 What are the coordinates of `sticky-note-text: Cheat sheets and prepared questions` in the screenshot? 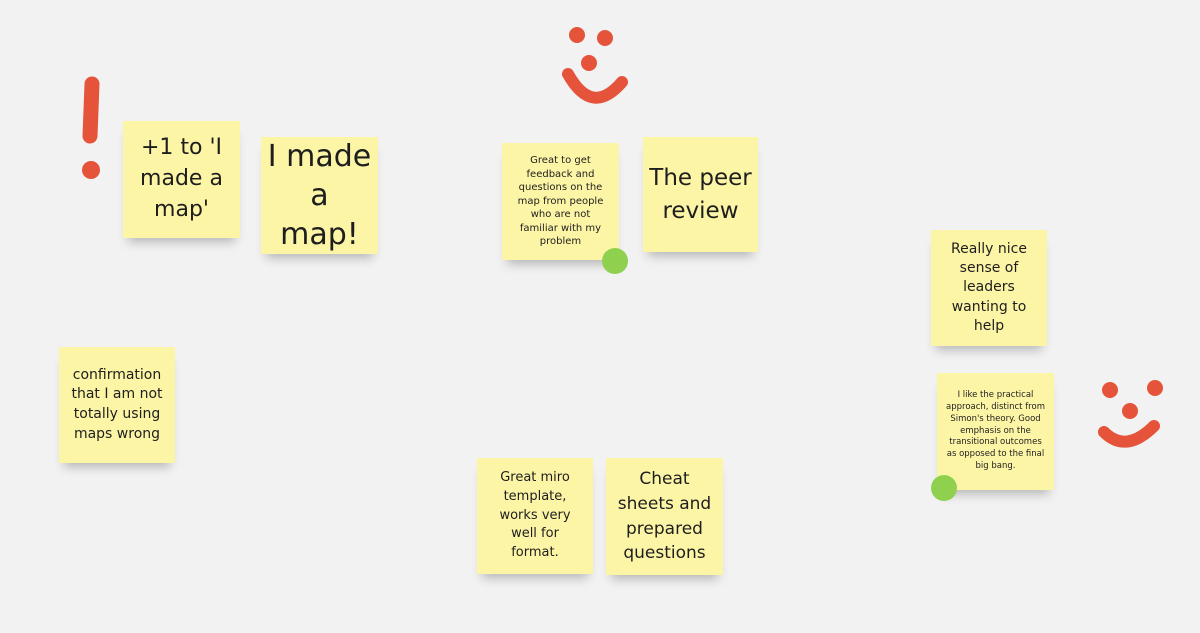 It's located at (664, 516).